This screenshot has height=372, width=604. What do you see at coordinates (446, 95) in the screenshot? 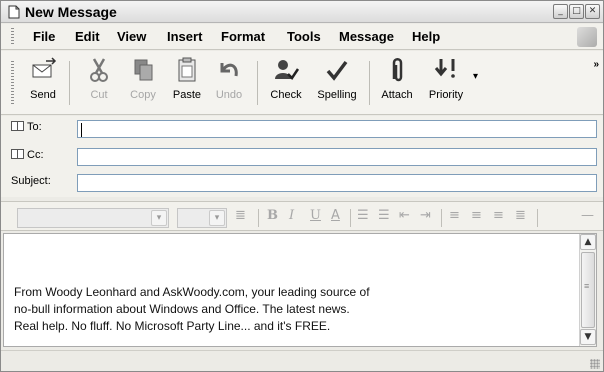
I see `priority-label: Priority` at bounding box center [446, 95].